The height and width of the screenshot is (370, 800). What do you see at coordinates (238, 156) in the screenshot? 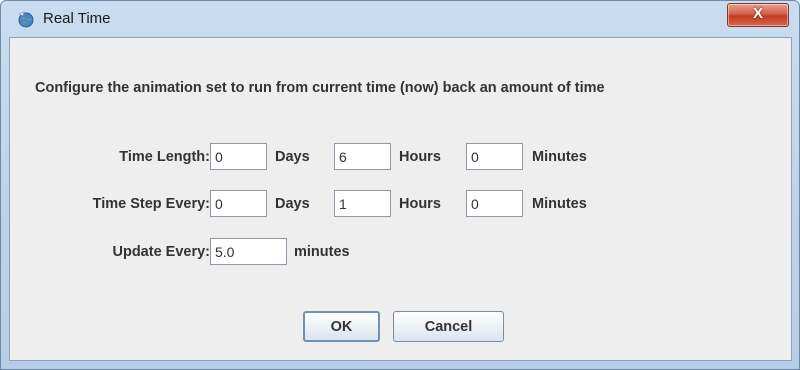
I see `time-length-days-input` at bounding box center [238, 156].